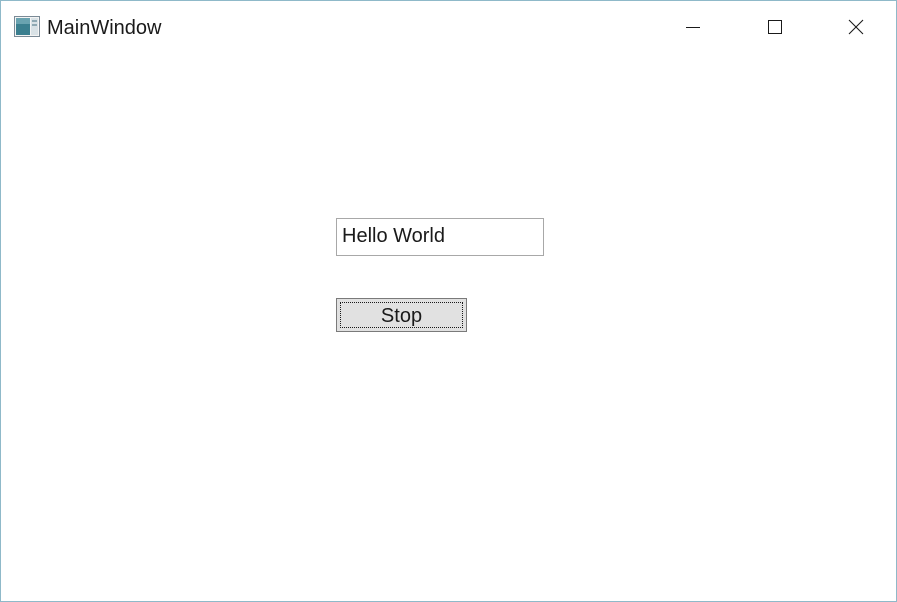 The height and width of the screenshot is (602, 897). What do you see at coordinates (27, 26) in the screenshot?
I see `app-icon` at bounding box center [27, 26].